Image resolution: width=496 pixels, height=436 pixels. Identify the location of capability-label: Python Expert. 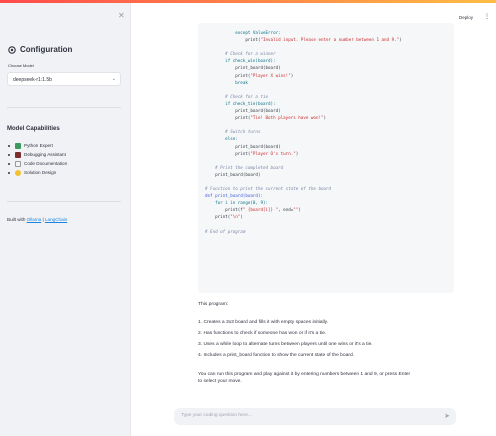
(38, 145).